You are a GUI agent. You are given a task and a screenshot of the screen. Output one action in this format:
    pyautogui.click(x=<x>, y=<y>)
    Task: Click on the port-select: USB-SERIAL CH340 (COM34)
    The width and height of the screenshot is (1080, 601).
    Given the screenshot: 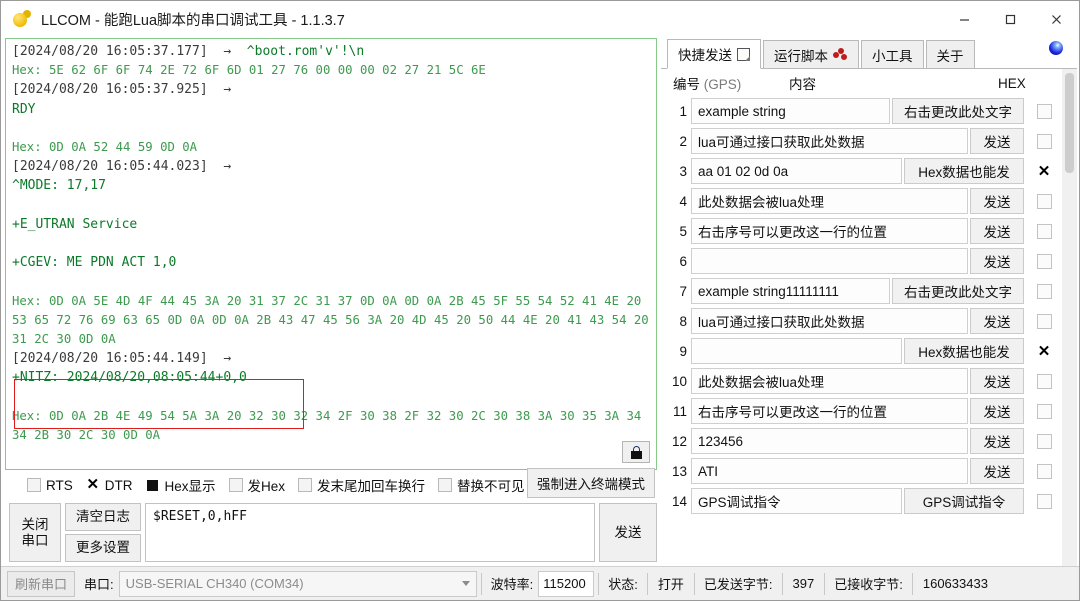 What is the action you would take?
    pyautogui.click(x=297, y=583)
    